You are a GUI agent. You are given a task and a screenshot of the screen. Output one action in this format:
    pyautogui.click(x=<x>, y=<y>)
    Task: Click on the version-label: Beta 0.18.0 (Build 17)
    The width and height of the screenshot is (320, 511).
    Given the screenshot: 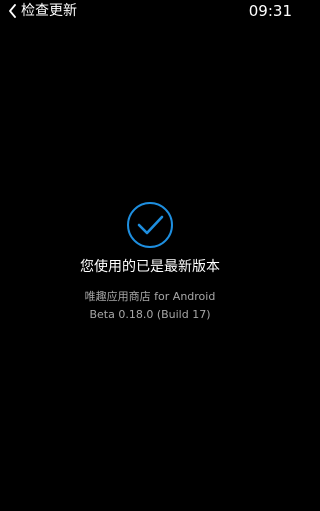 What is the action you would take?
    pyautogui.click(x=150, y=314)
    